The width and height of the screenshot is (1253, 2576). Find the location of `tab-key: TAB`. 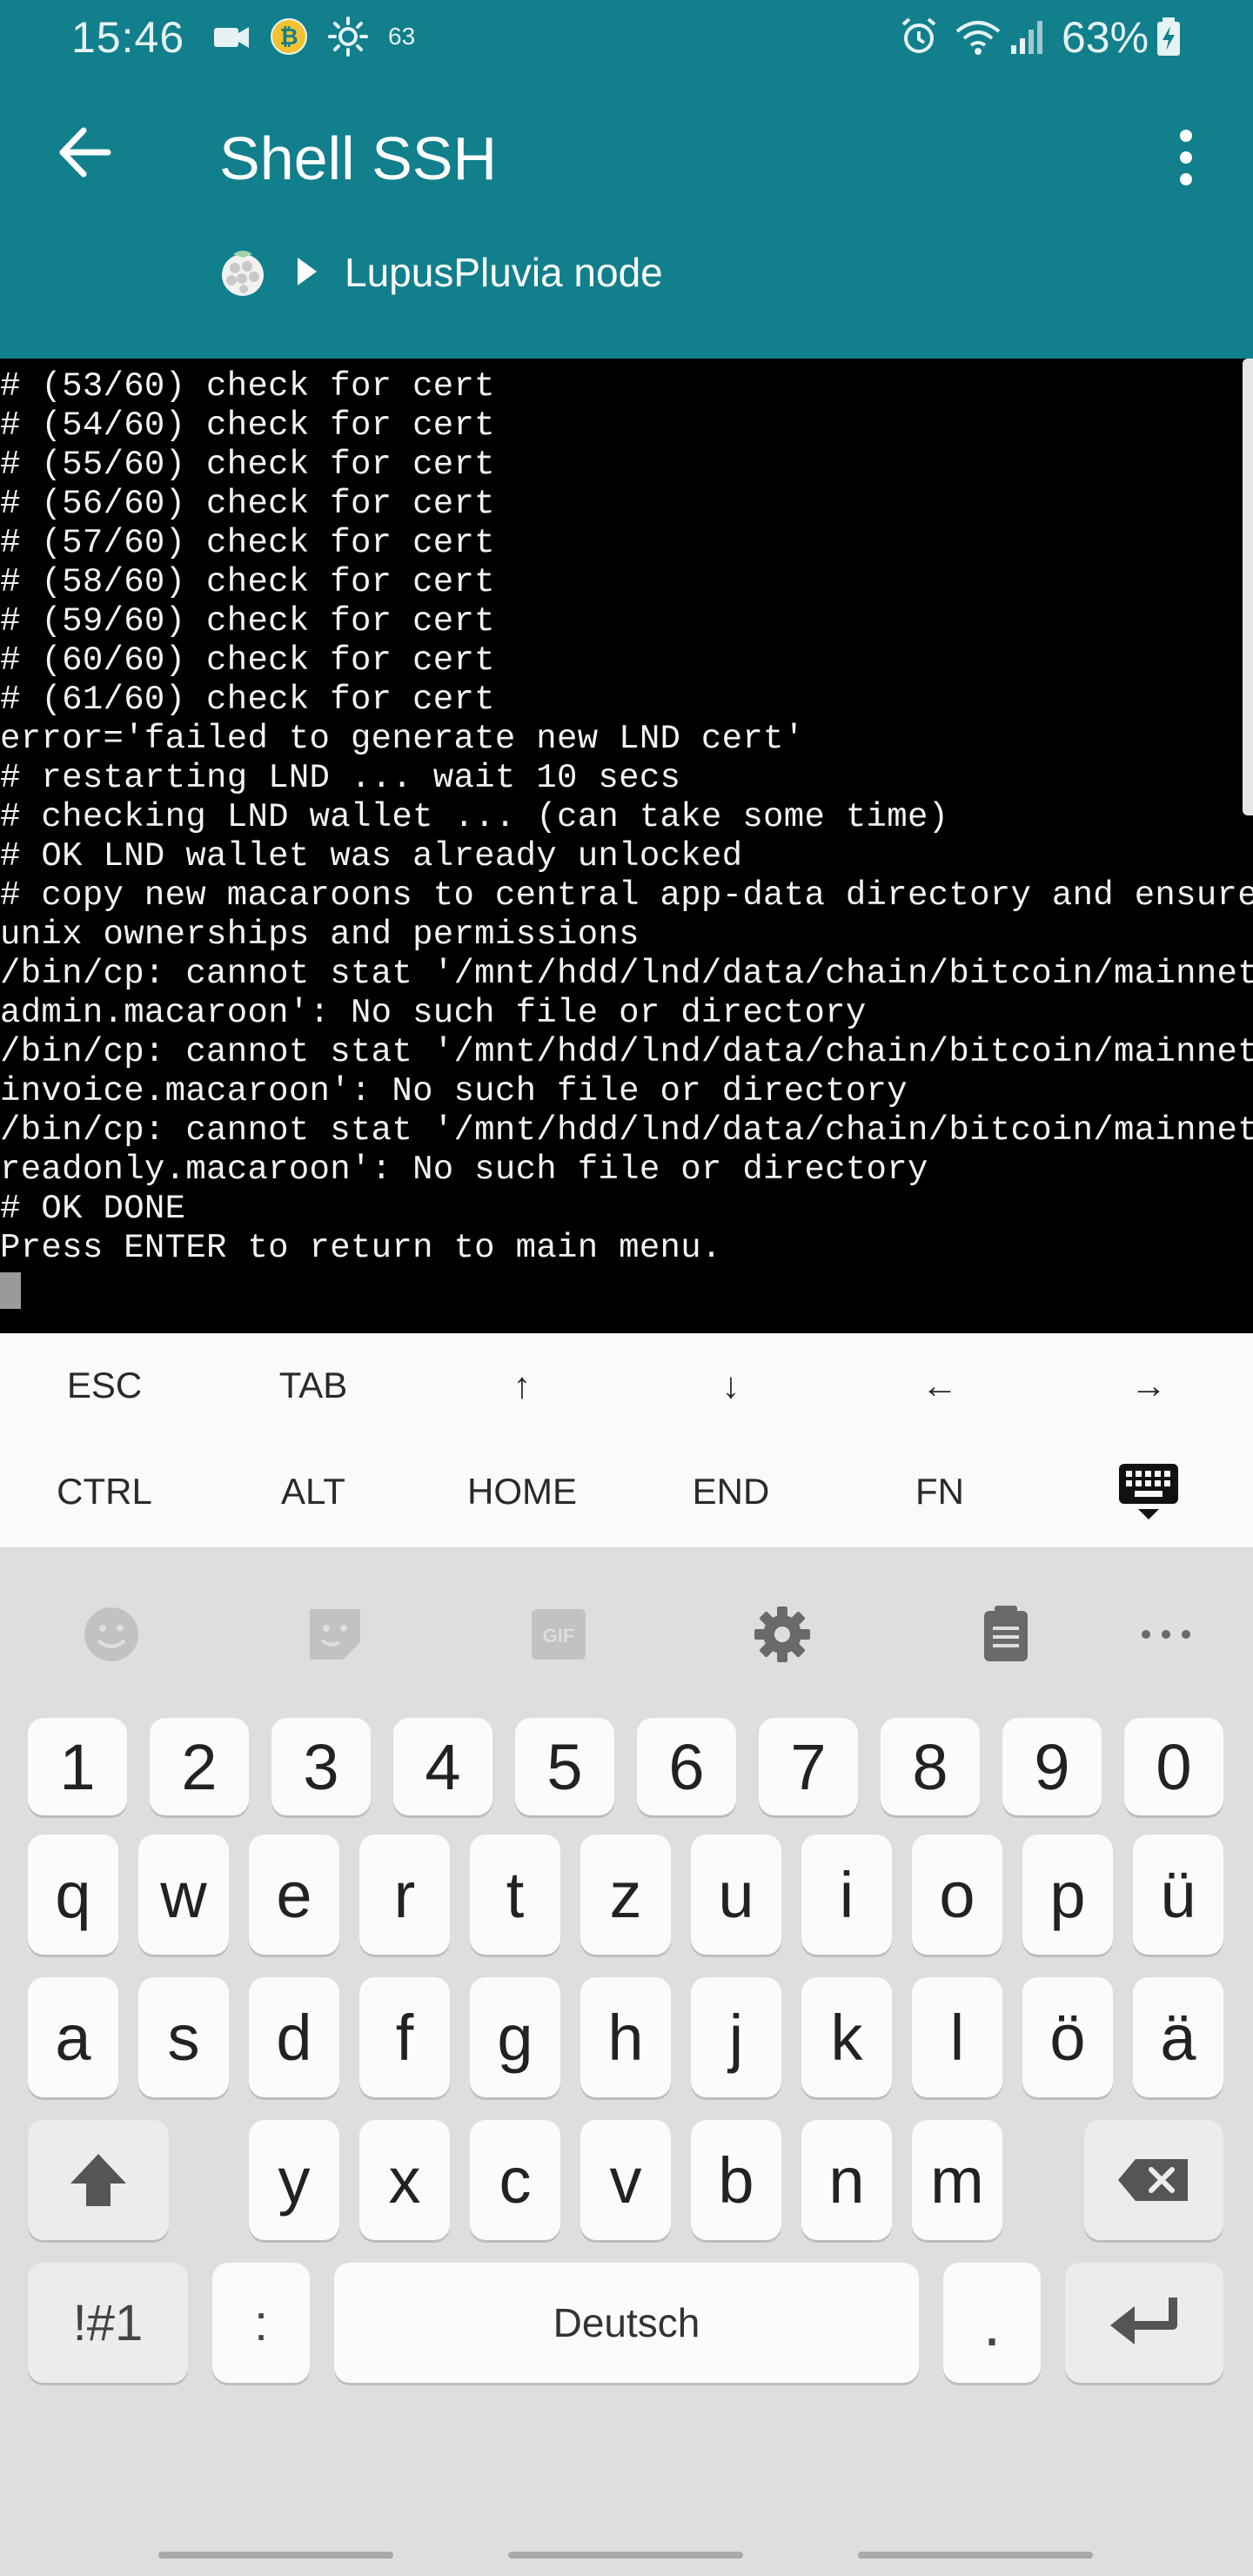

tab-key: TAB is located at coordinates (313, 1385).